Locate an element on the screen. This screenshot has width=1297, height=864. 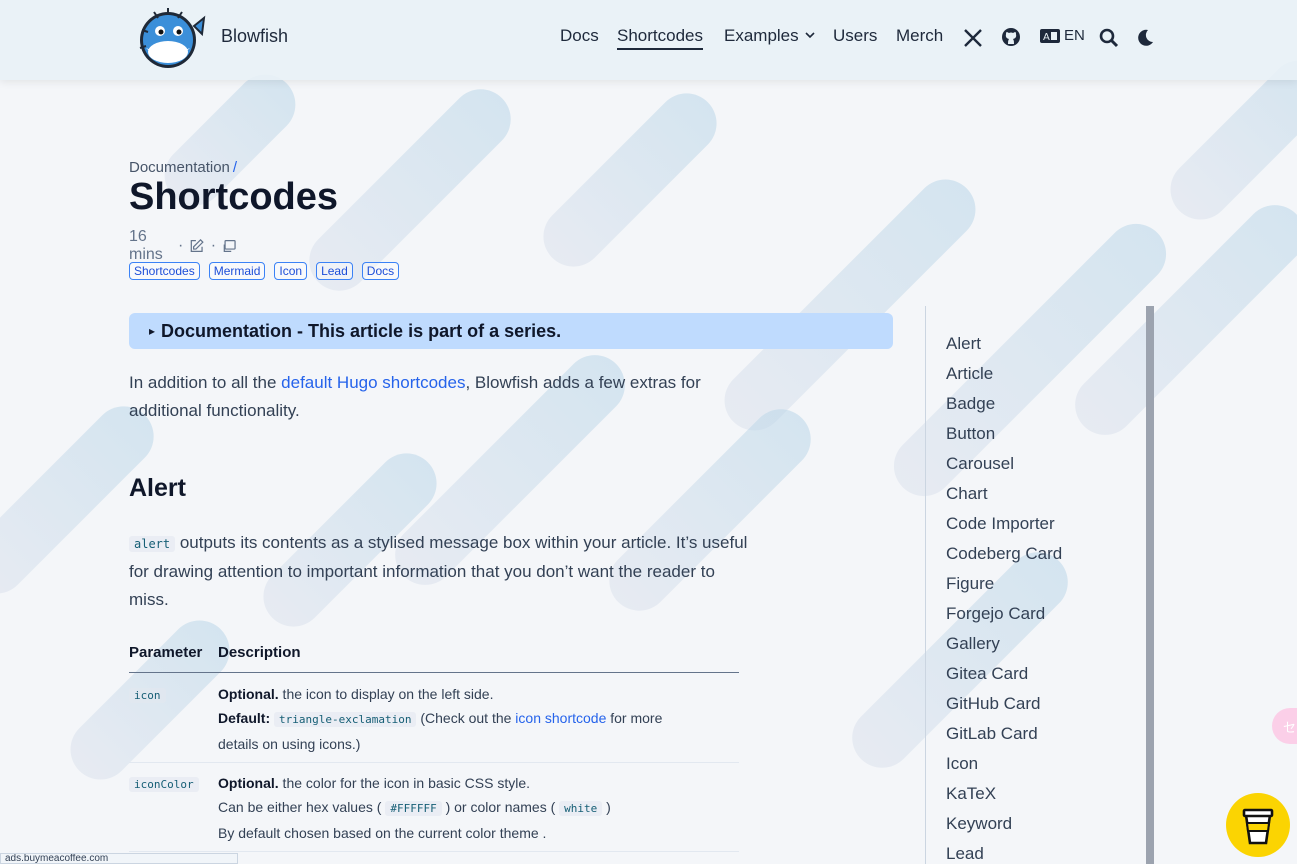
toc-item: KaTeX is located at coordinates (971, 794).